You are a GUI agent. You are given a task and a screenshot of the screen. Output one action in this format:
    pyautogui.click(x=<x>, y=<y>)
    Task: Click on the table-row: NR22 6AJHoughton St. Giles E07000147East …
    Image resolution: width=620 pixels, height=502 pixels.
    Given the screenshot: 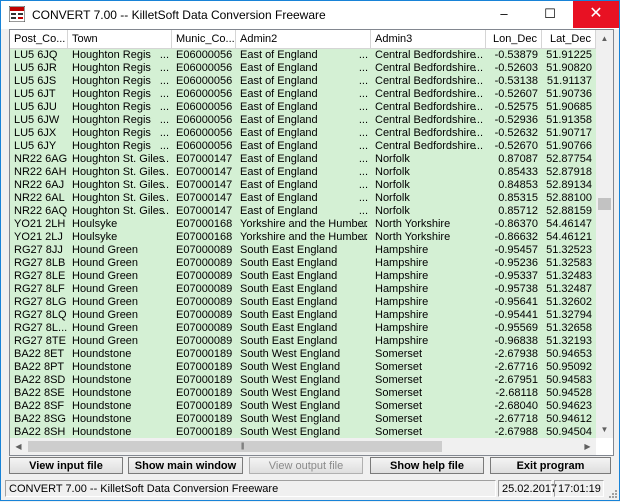 What is the action you would take?
    pyautogui.click(x=303, y=185)
    